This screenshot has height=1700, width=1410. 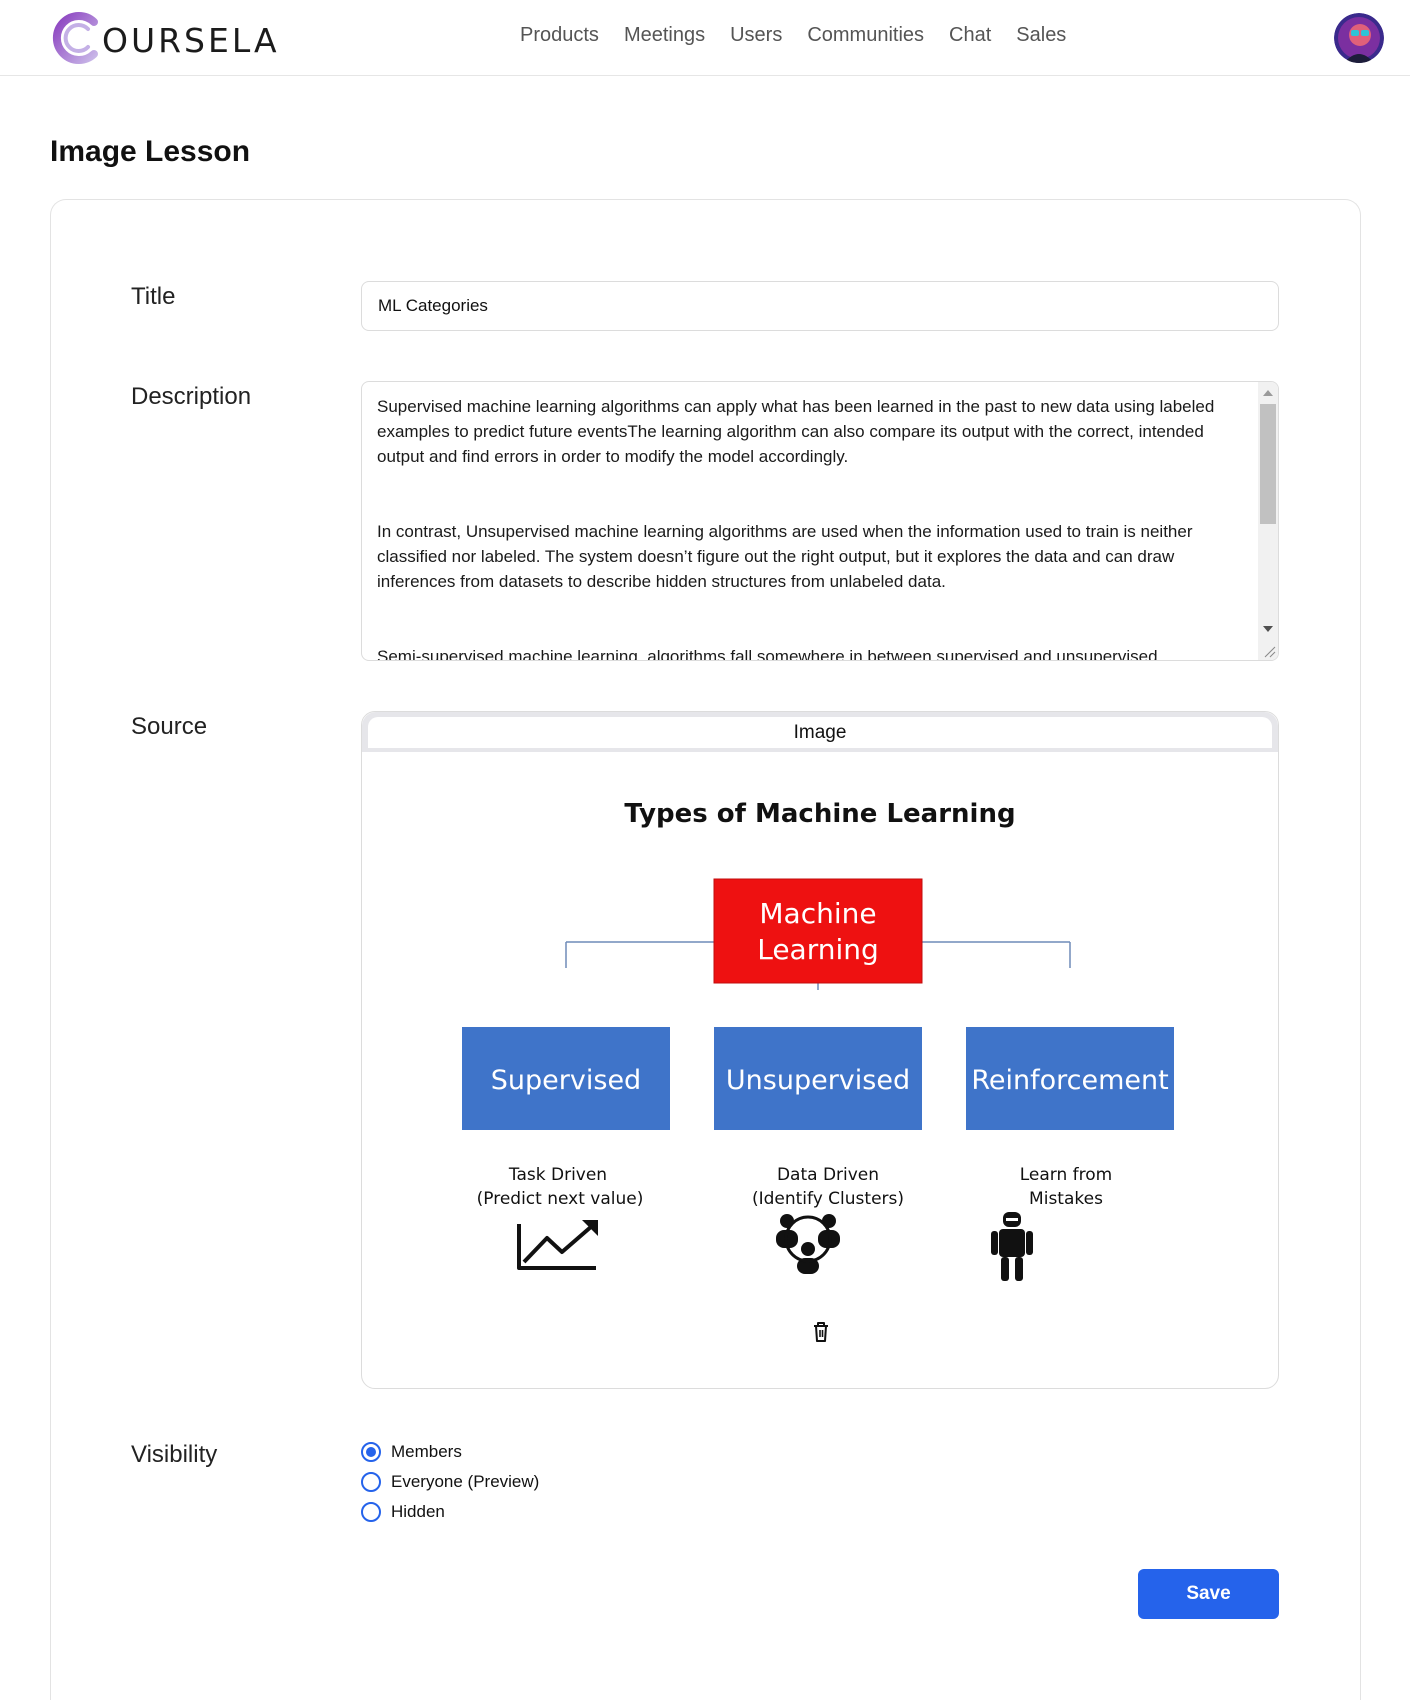 What do you see at coordinates (1066, 1175) in the screenshot?
I see `reinforcement-caption-line1: Learn from` at bounding box center [1066, 1175].